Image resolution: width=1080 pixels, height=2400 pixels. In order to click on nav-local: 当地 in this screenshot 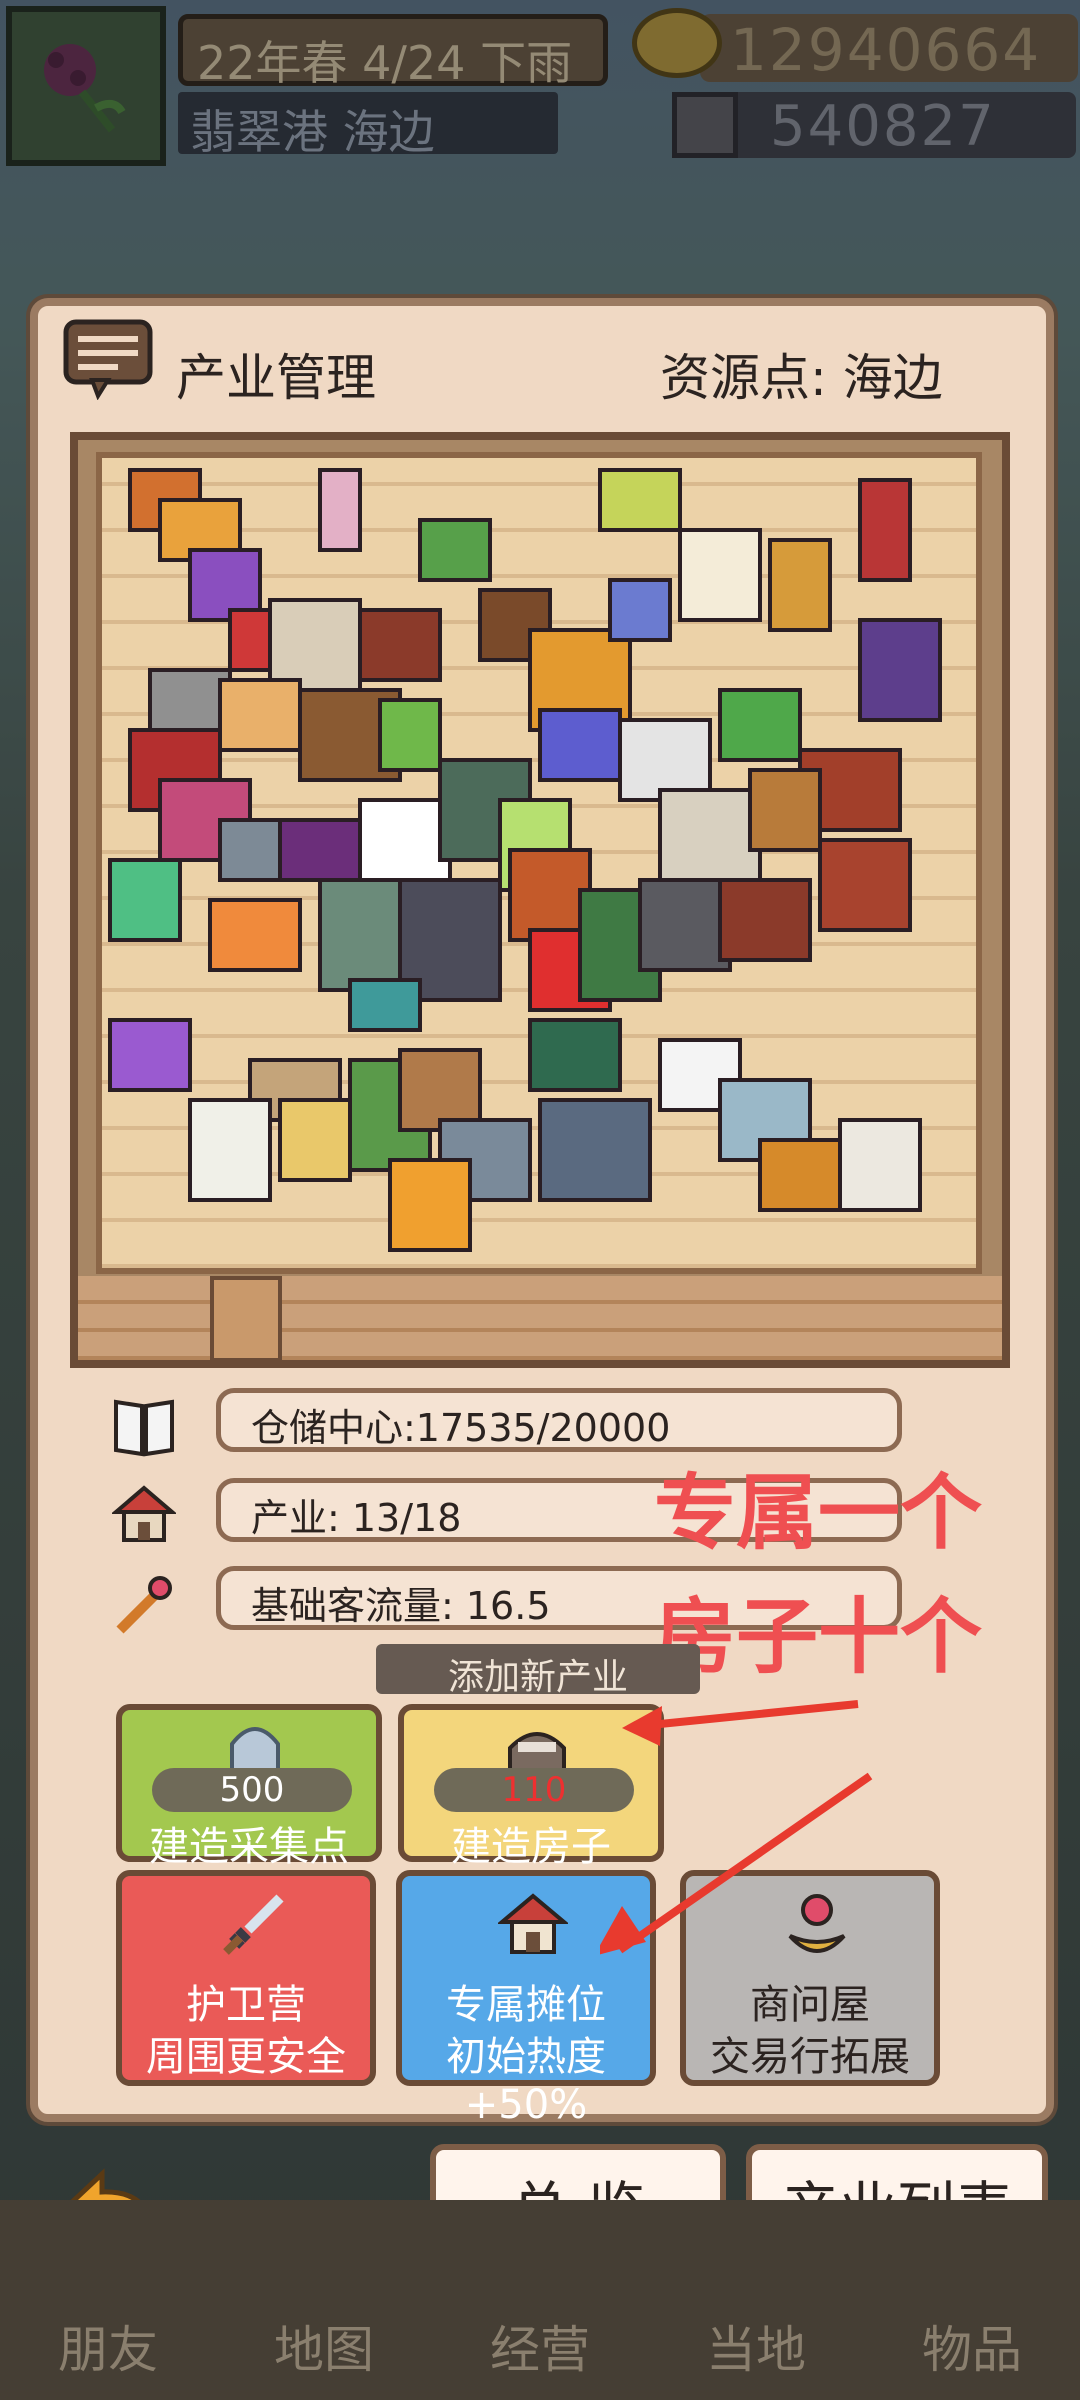, I will do `click(756, 2300)`.